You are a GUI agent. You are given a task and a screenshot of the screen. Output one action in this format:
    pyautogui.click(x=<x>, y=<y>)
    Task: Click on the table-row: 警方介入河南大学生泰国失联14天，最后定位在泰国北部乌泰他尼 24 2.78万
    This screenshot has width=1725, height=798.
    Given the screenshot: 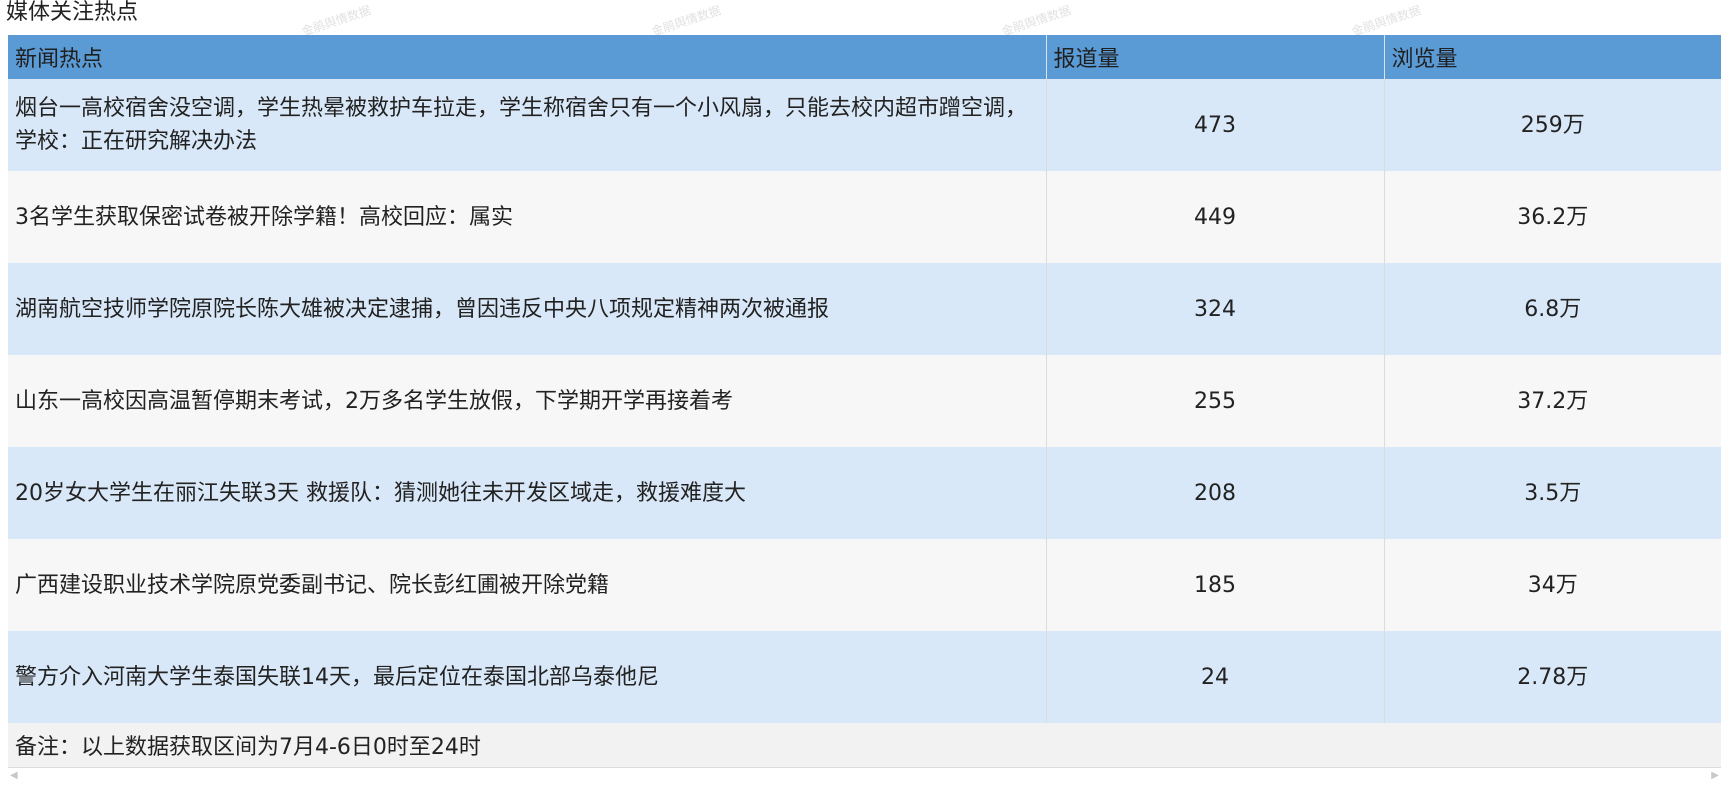 What is the action you would take?
    pyautogui.click(x=864, y=677)
    